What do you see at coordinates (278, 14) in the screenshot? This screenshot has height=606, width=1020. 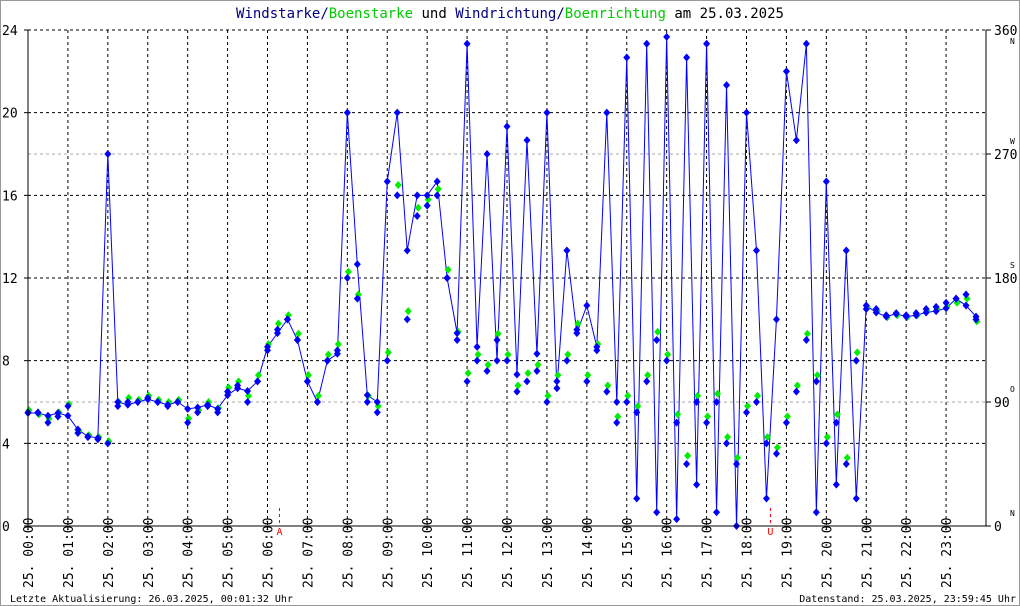 I see `title-windstarke: Windstarke` at bounding box center [278, 14].